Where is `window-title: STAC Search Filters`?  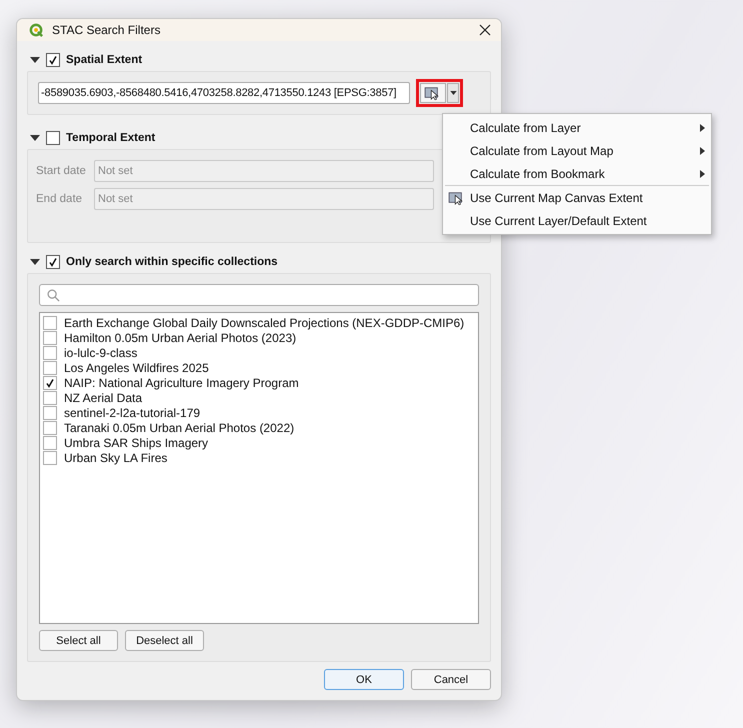
window-title: STAC Search Filters is located at coordinates (107, 30).